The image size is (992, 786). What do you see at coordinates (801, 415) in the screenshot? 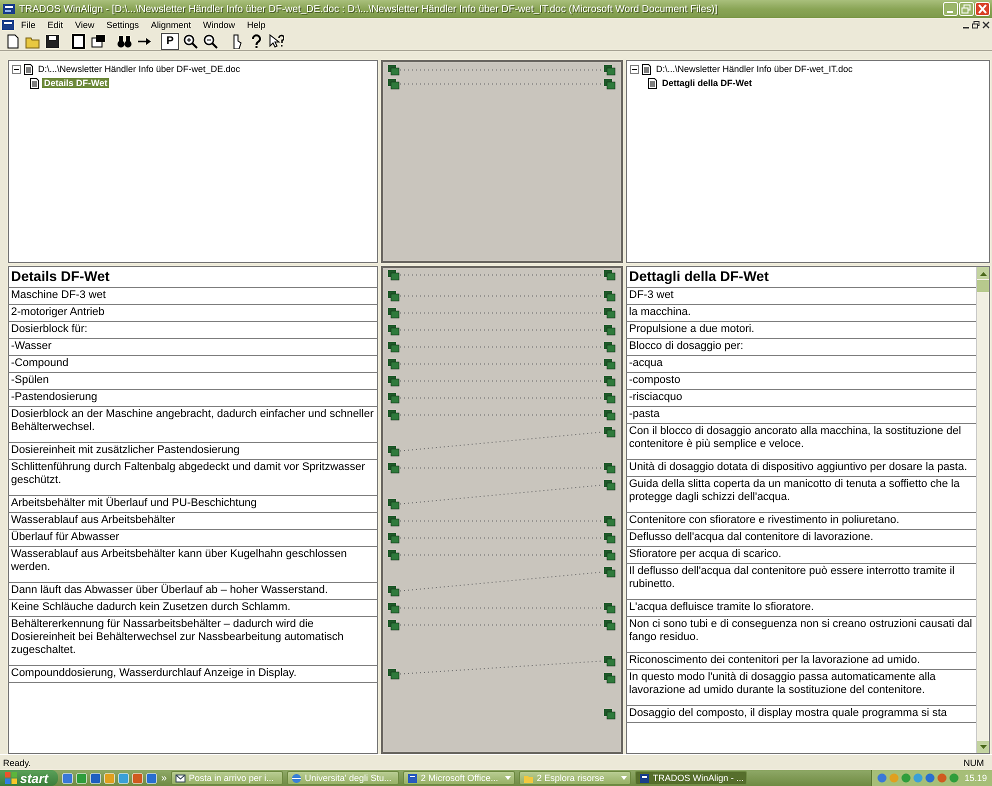
I see `segment-text: -pasta` at bounding box center [801, 415].